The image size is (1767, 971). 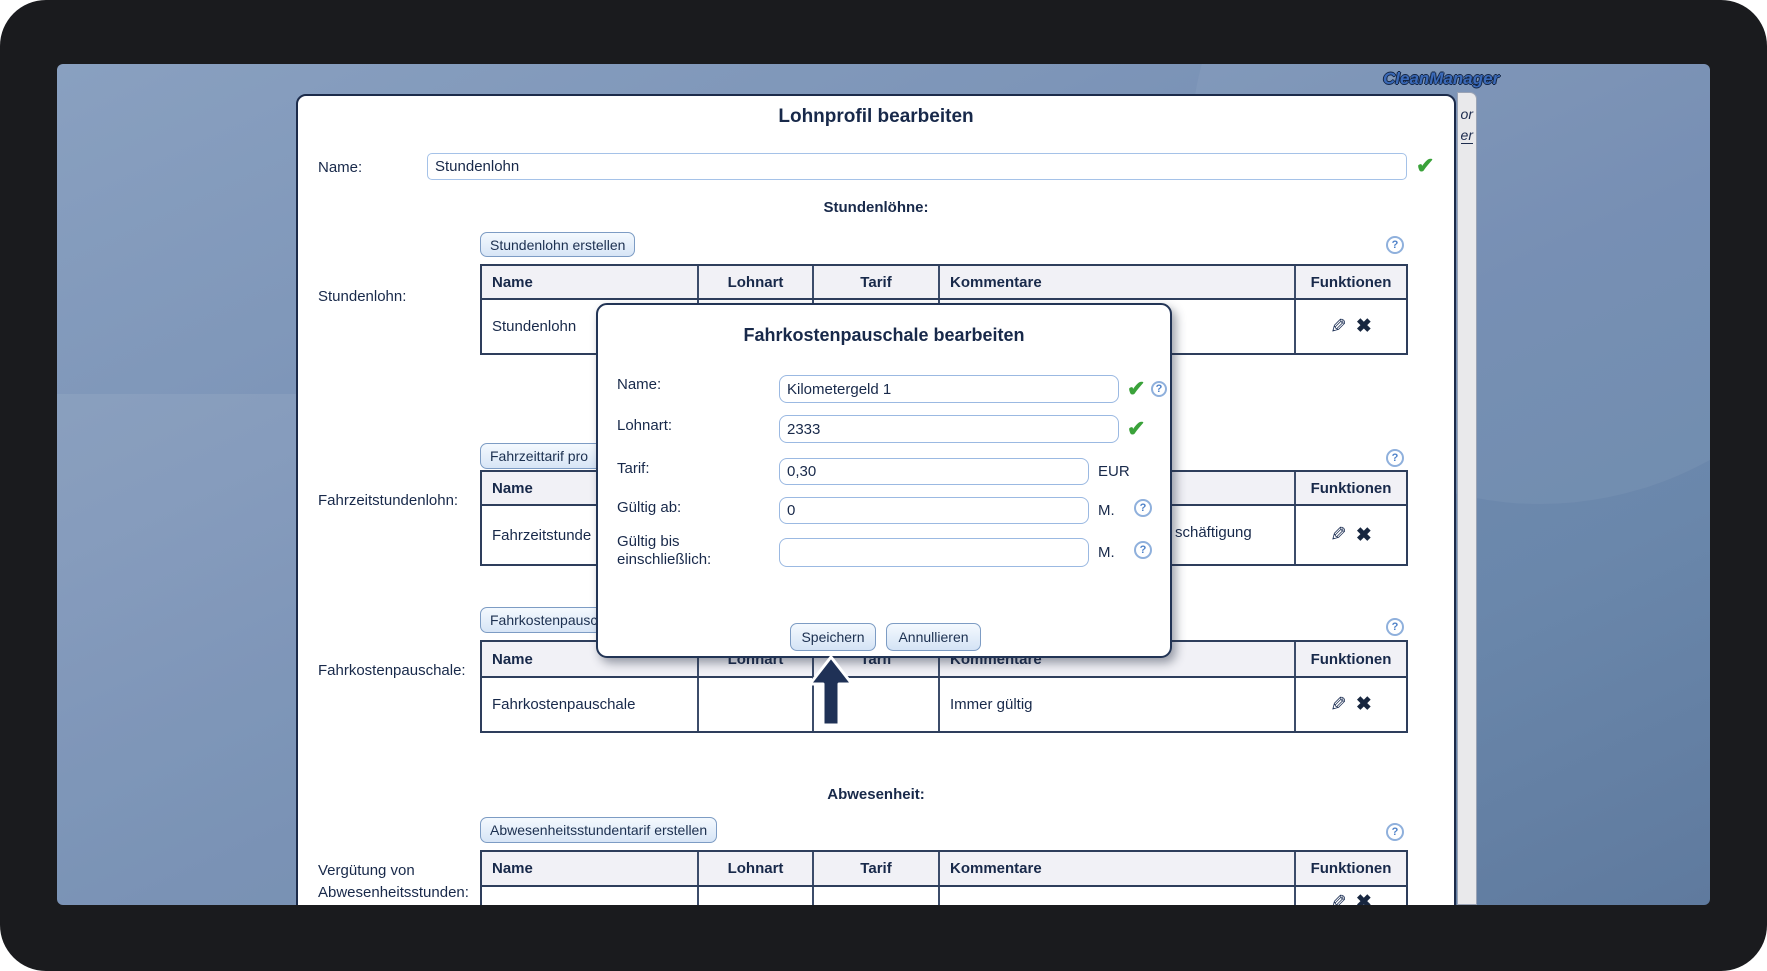 I want to click on section-heading-stundenloehne: Stundenlöhne:, so click(x=876, y=207).